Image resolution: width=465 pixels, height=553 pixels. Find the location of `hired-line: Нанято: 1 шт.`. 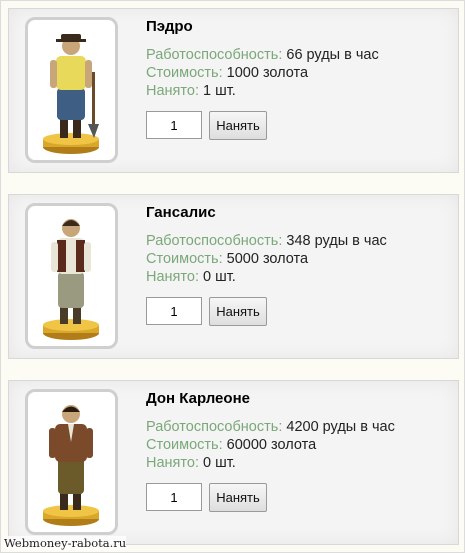

hired-line: Нанято: 1 шт. is located at coordinates (191, 91).